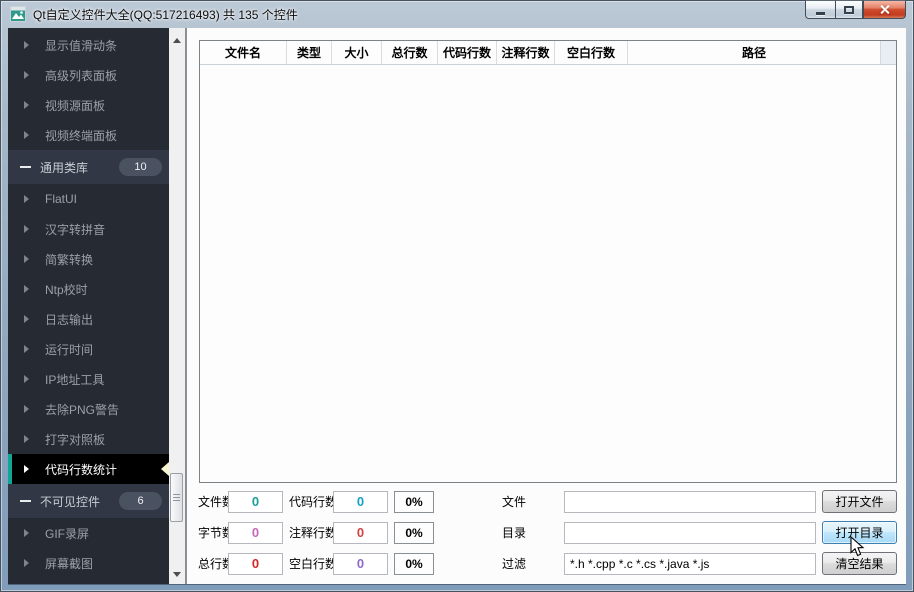 This screenshot has height=592, width=914. I want to click on sidebar-item: 去除PNG警告, so click(88, 409).